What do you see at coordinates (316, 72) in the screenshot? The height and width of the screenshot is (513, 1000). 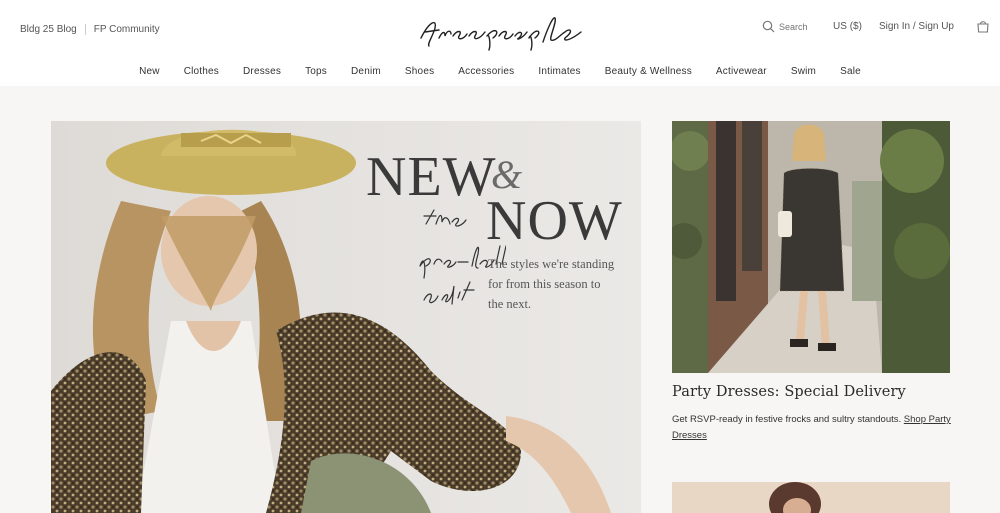 I see `nav-item-tops: Tops` at bounding box center [316, 72].